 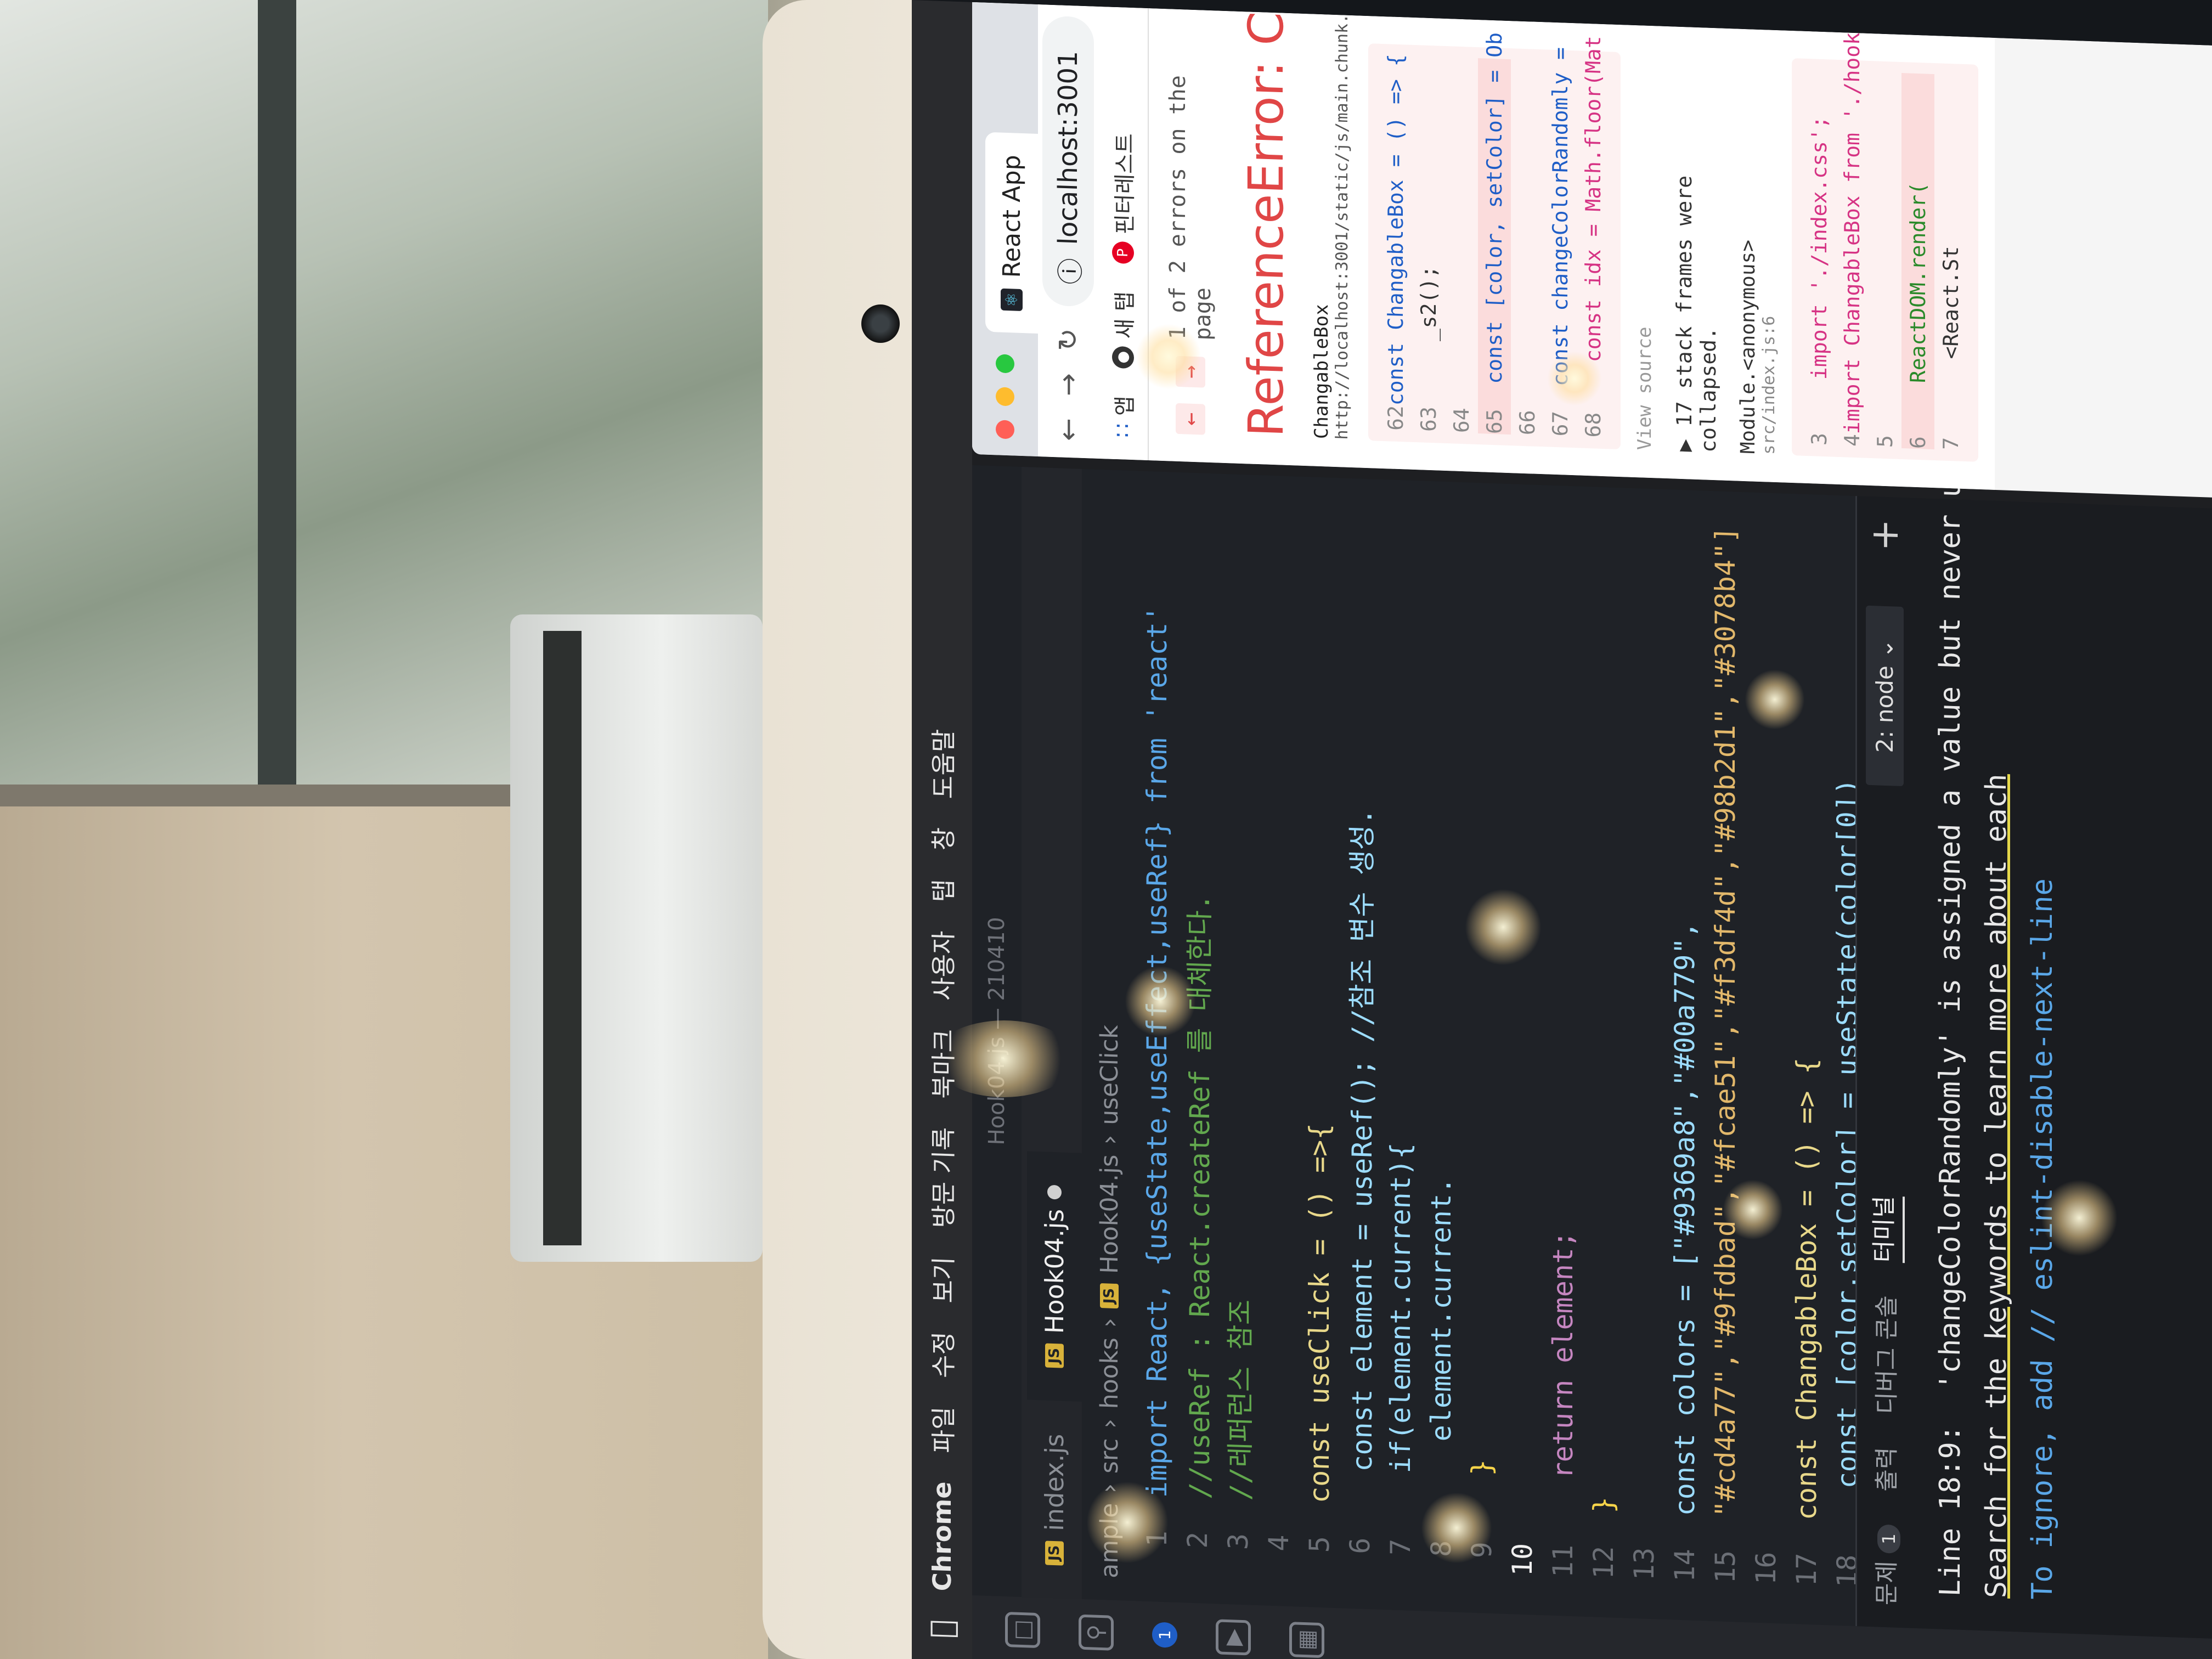 What do you see at coordinates (1527, 423) in the screenshot?
I see `line-number: 66` at bounding box center [1527, 423].